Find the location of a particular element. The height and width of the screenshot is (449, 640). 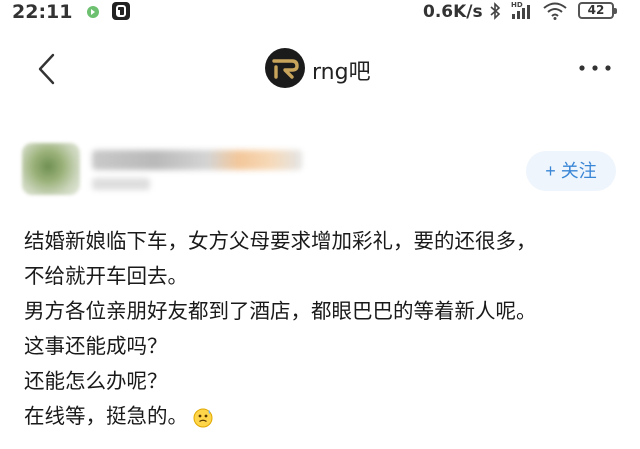

author-meta-redacted is located at coordinates (121, 184).